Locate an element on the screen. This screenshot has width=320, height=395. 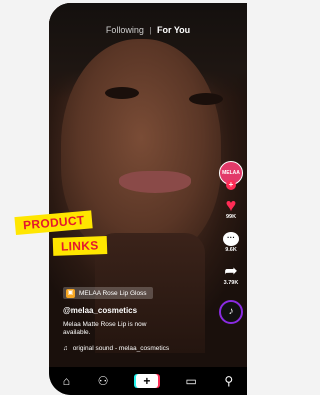
comment-button: ··· 9.6K is located at coordinates (231, 242).